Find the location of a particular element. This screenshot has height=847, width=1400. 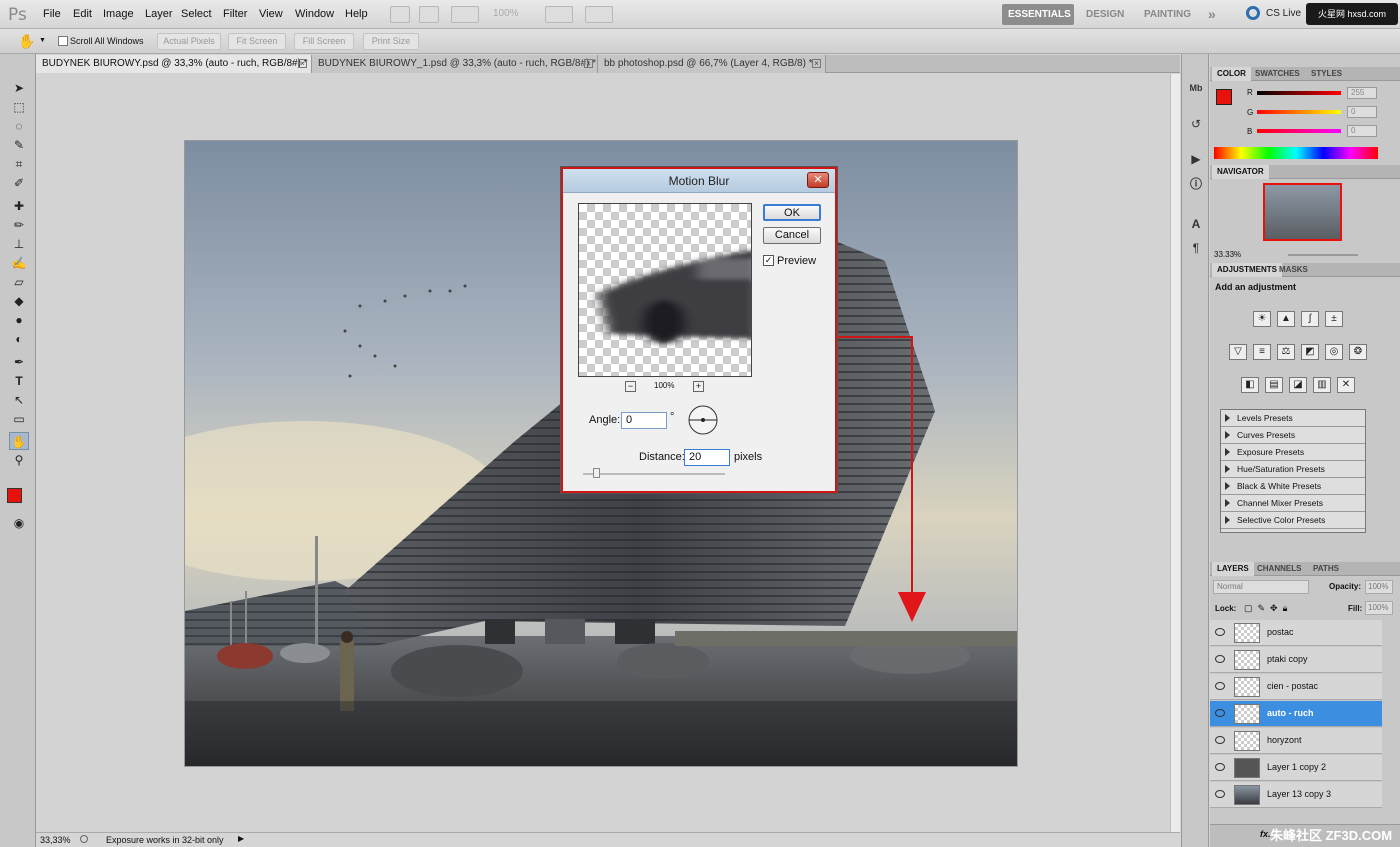

quick-select-tool-icon: ✎ is located at coordinates (19, 145).